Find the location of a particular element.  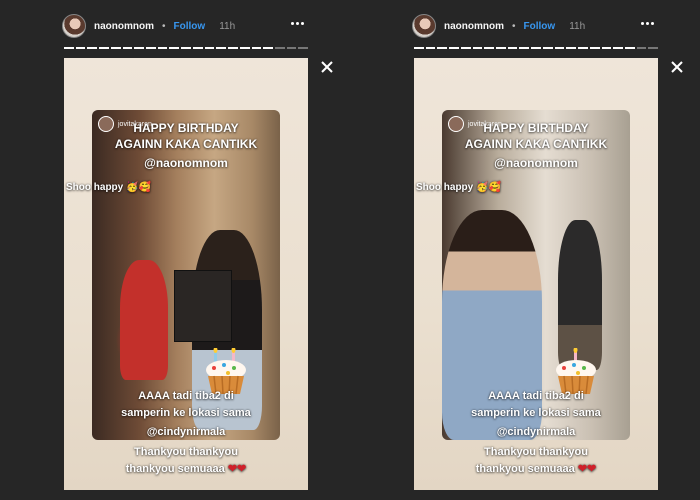

cake-box is located at coordinates (203, 306).